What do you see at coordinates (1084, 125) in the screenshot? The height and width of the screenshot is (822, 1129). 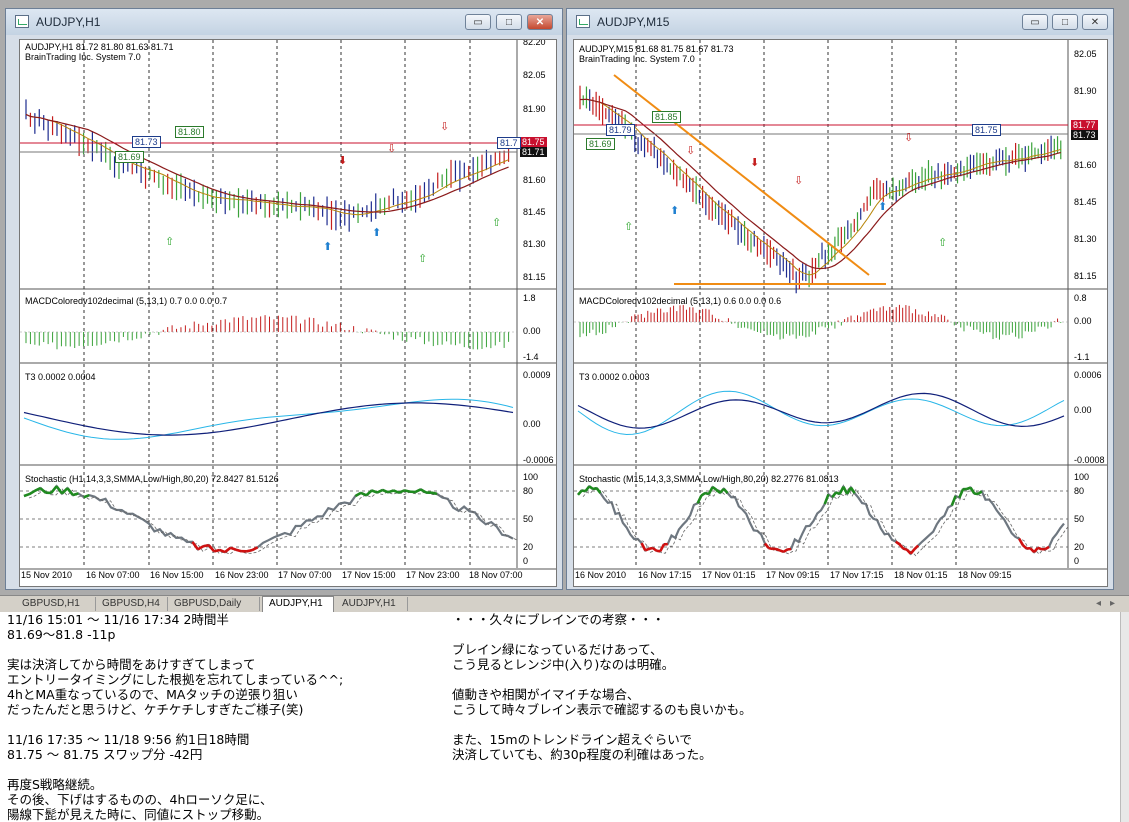 I see `price-tag-ask: 81.77` at bounding box center [1084, 125].